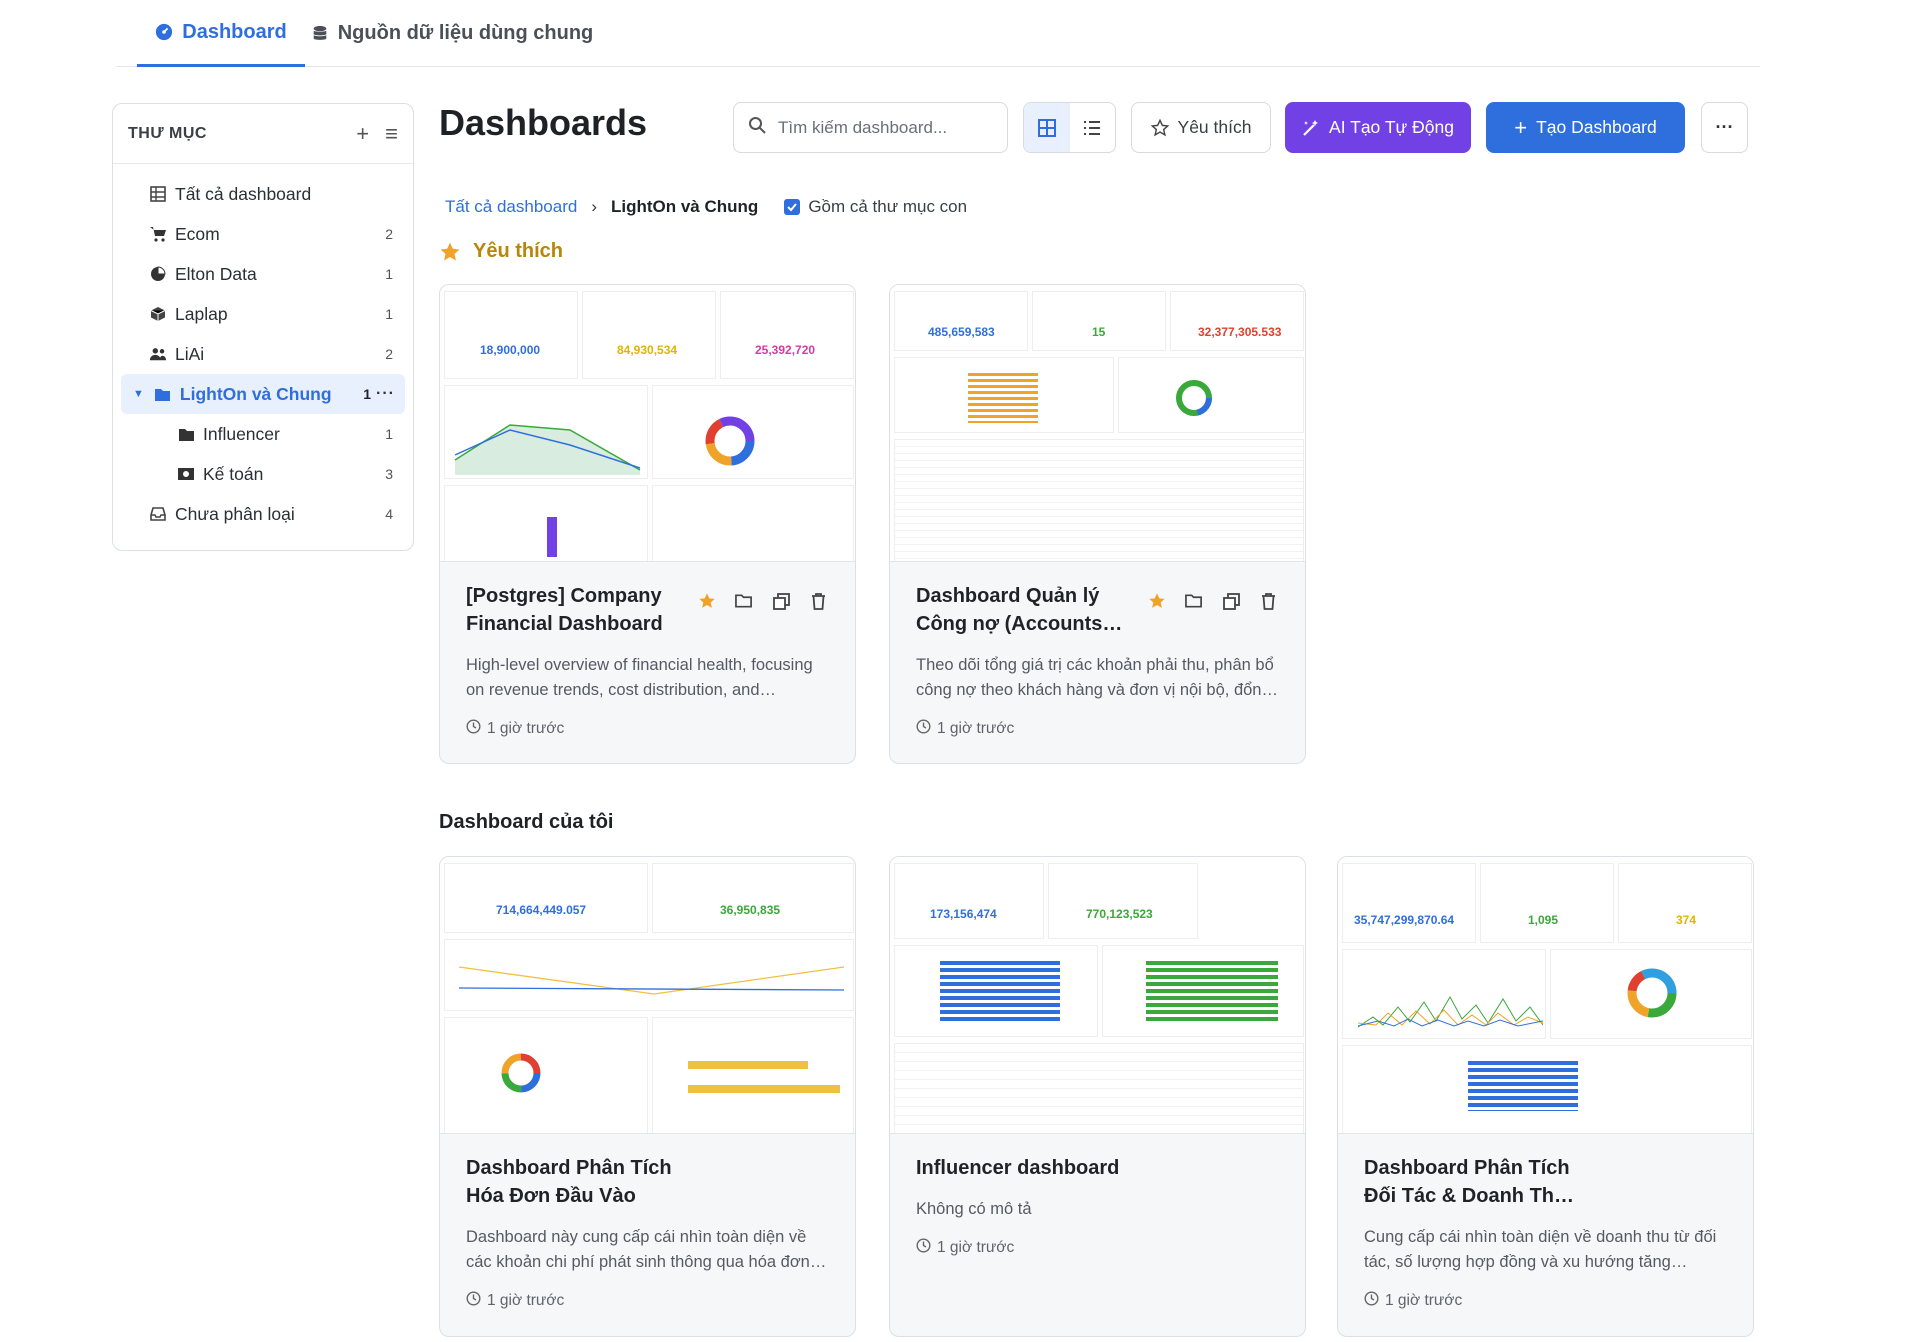 The height and width of the screenshot is (1342, 1920). I want to click on view-toggle, so click(1069, 127).